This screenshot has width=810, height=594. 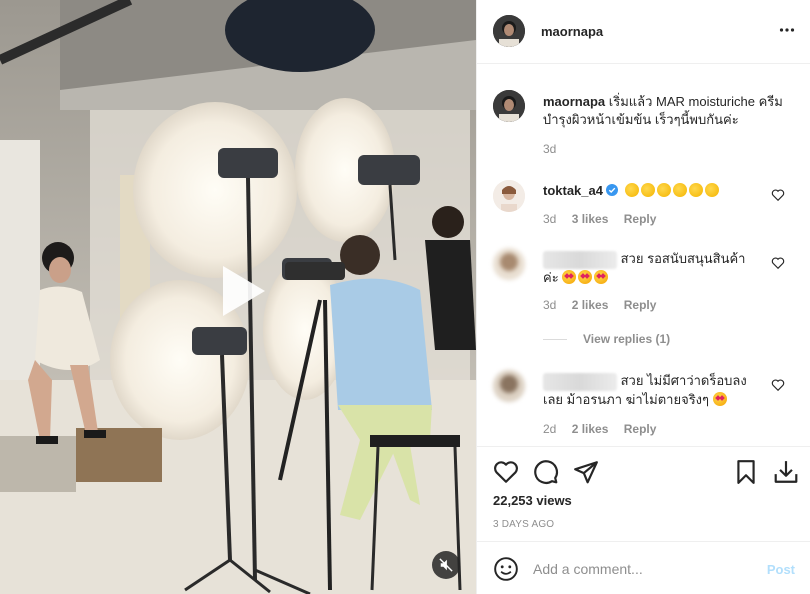 What do you see at coordinates (746, 472) in the screenshot?
I see `bookmark-icon` at bounding box center [746, 472].